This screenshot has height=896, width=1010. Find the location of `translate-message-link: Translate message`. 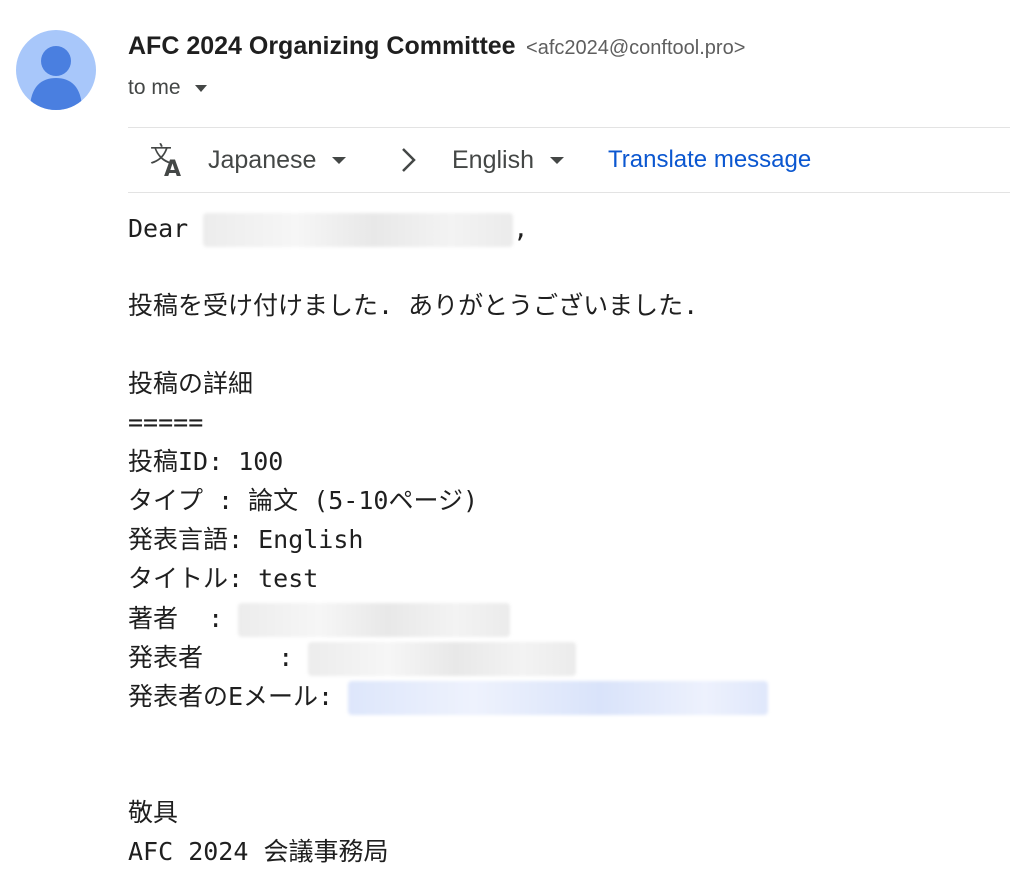

translate-message-link: Translate message is located at coordinates (709, 160).